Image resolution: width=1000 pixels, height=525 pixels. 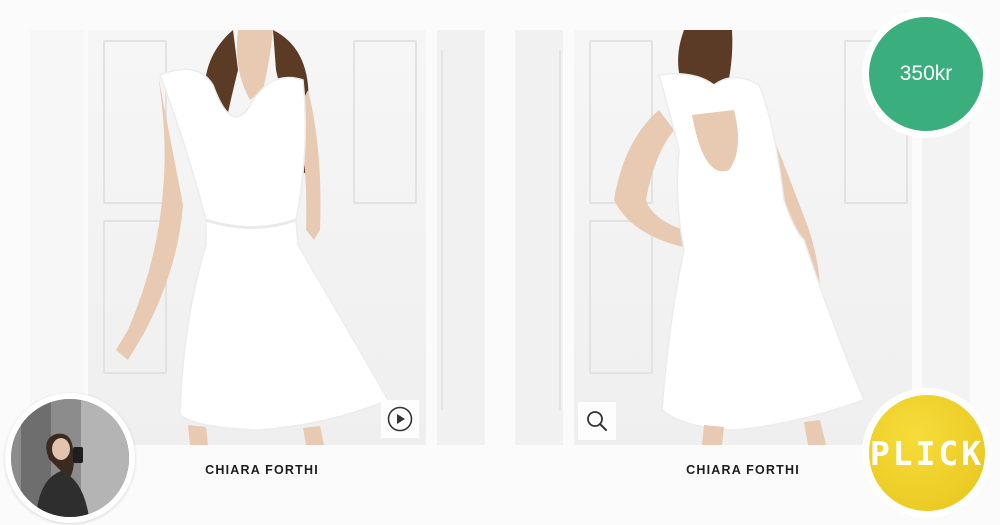 I want to click on plick-button: PLICK, so click(x=927, y=453).